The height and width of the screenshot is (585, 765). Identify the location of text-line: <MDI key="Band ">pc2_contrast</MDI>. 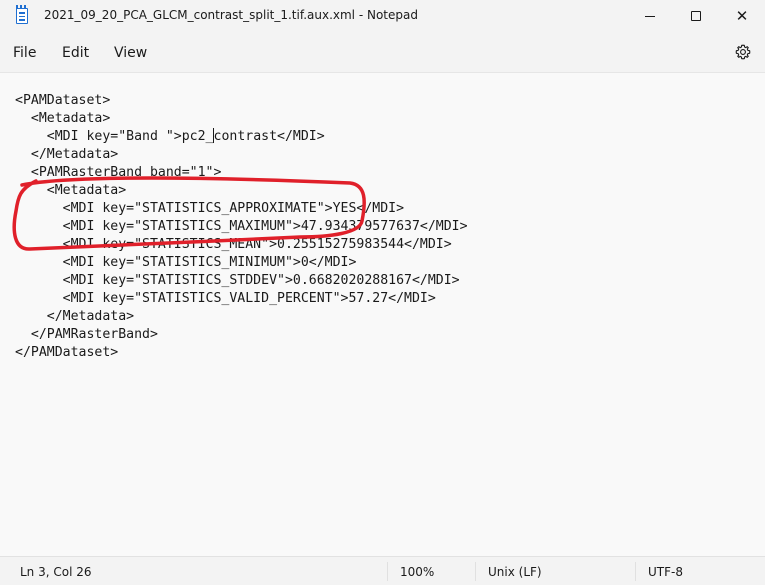
(241, 137).